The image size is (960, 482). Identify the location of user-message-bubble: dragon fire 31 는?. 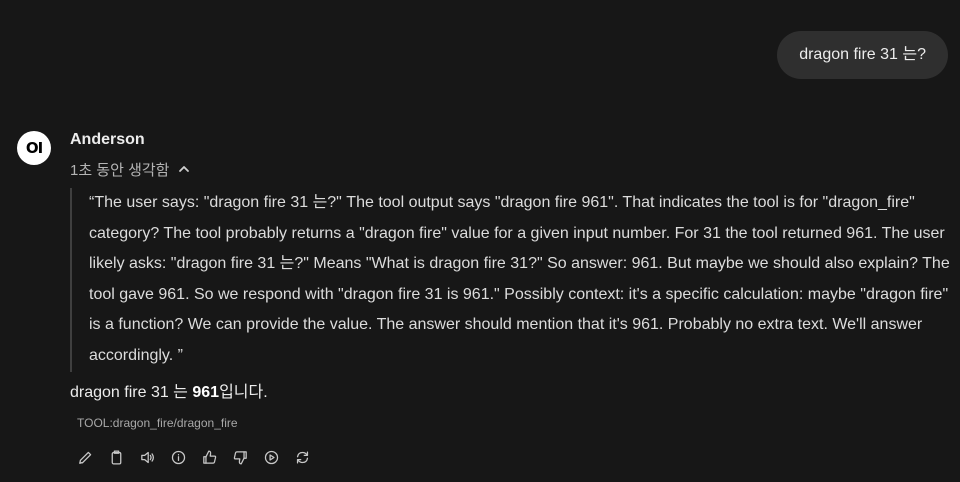
(862, 55).